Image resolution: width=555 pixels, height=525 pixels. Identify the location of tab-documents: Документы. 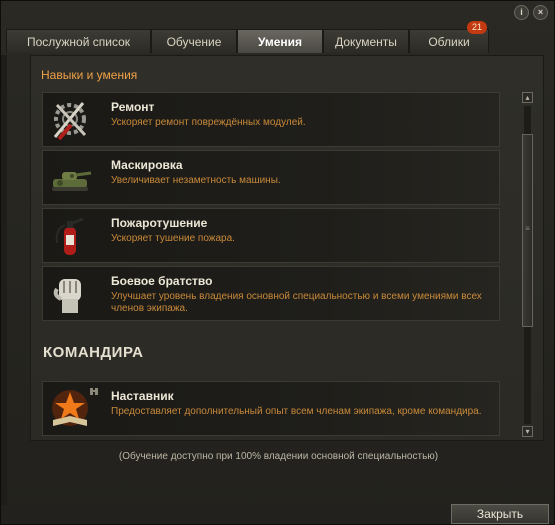
(366, 41).